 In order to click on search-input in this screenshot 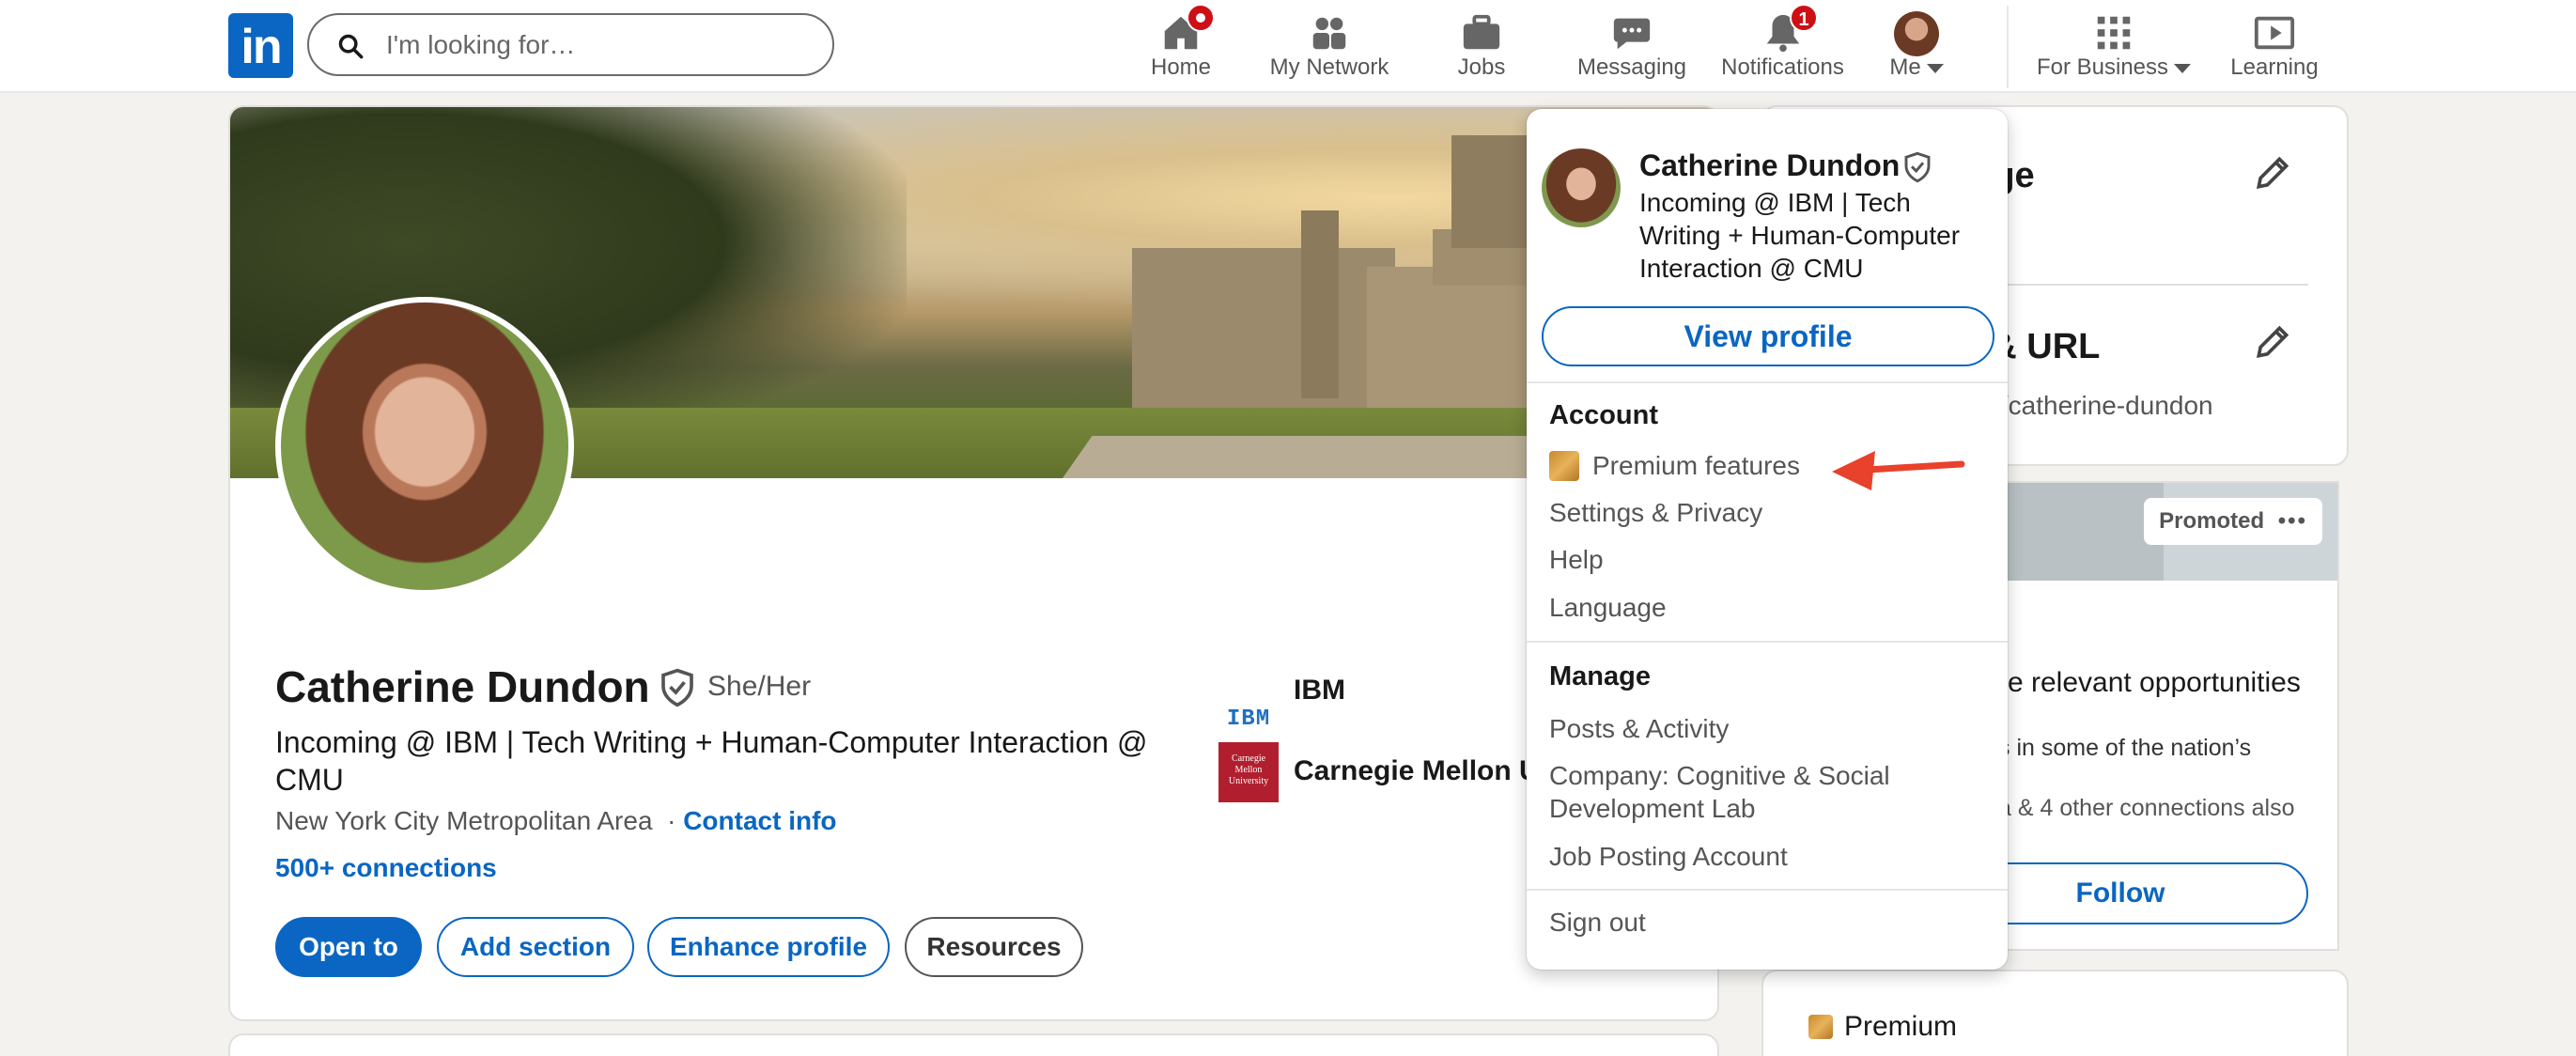, I will do `click(602, 45)`.